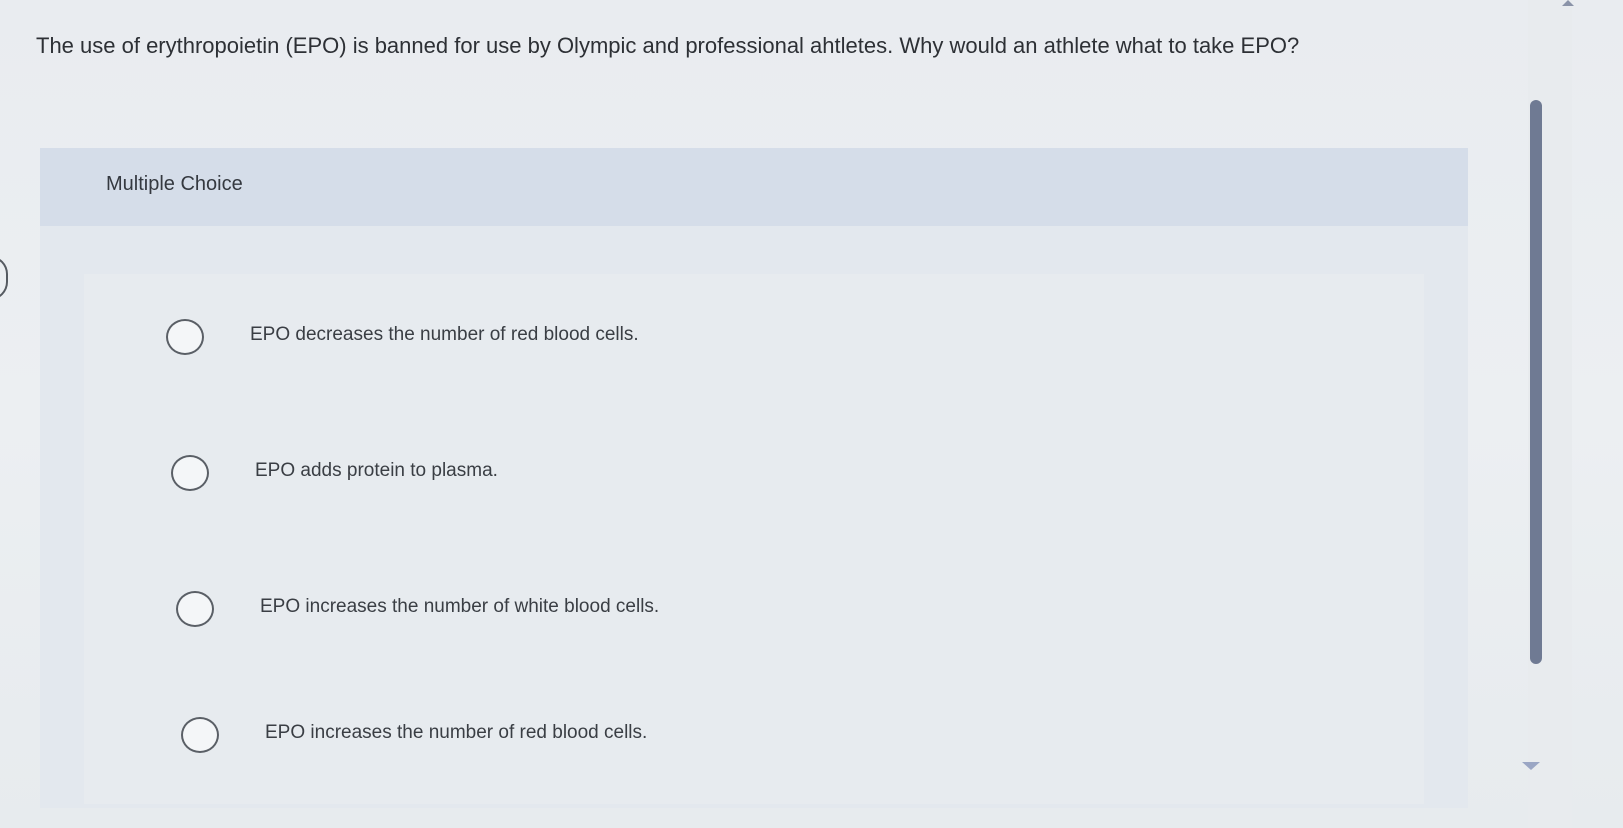 This screenshot has height=828, width=1623. Describe the element at coordinates (376, 471) in the screenshot. I see `answer-option-label: EPO adds protein to plasma.` at that location.